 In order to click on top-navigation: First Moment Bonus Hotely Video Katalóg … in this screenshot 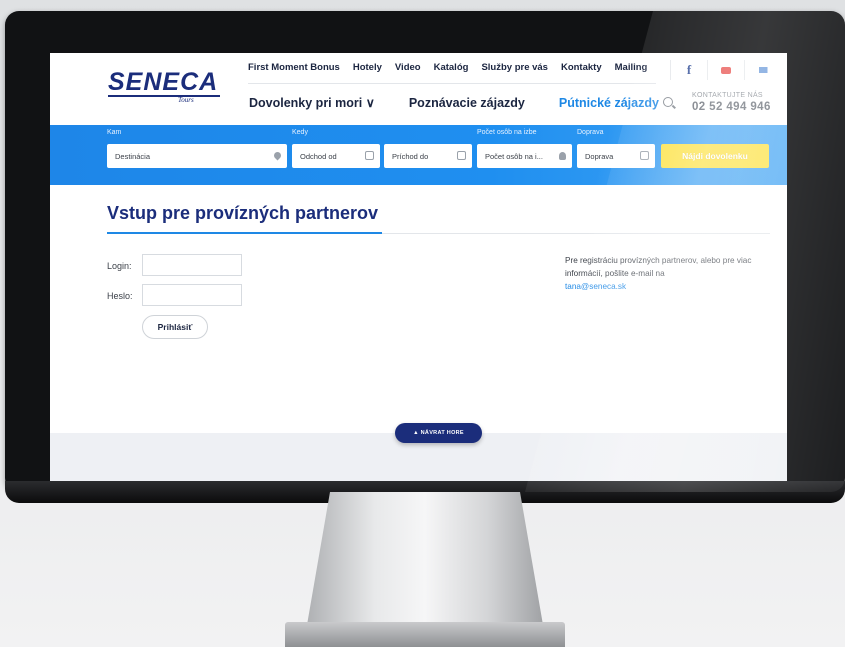, I will do `click(454, 67)`.